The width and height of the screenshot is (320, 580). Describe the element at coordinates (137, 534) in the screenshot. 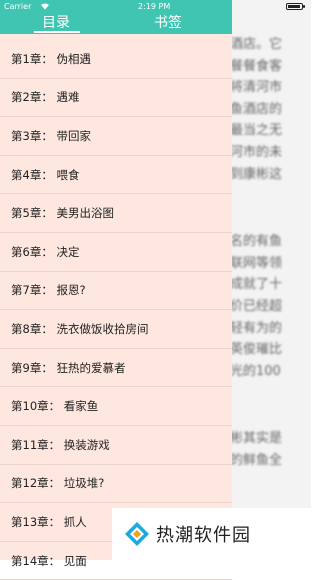

I see `watermark-logo-icon` at that location.